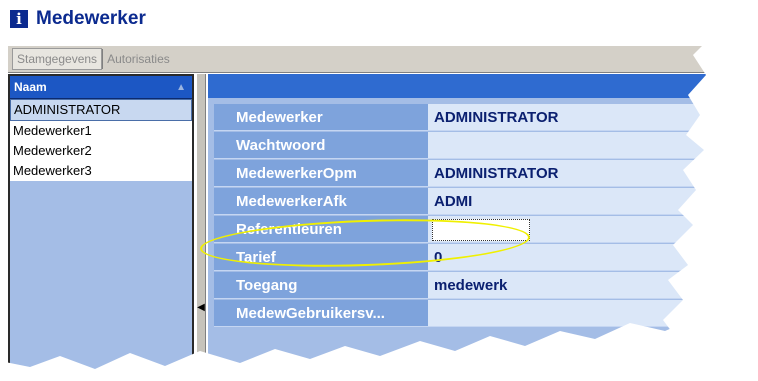 The image size is (758, 381). Describe the element at coordinates (321, 145) in the screenshot. I see `field-label: Wachtwoord` at that location.